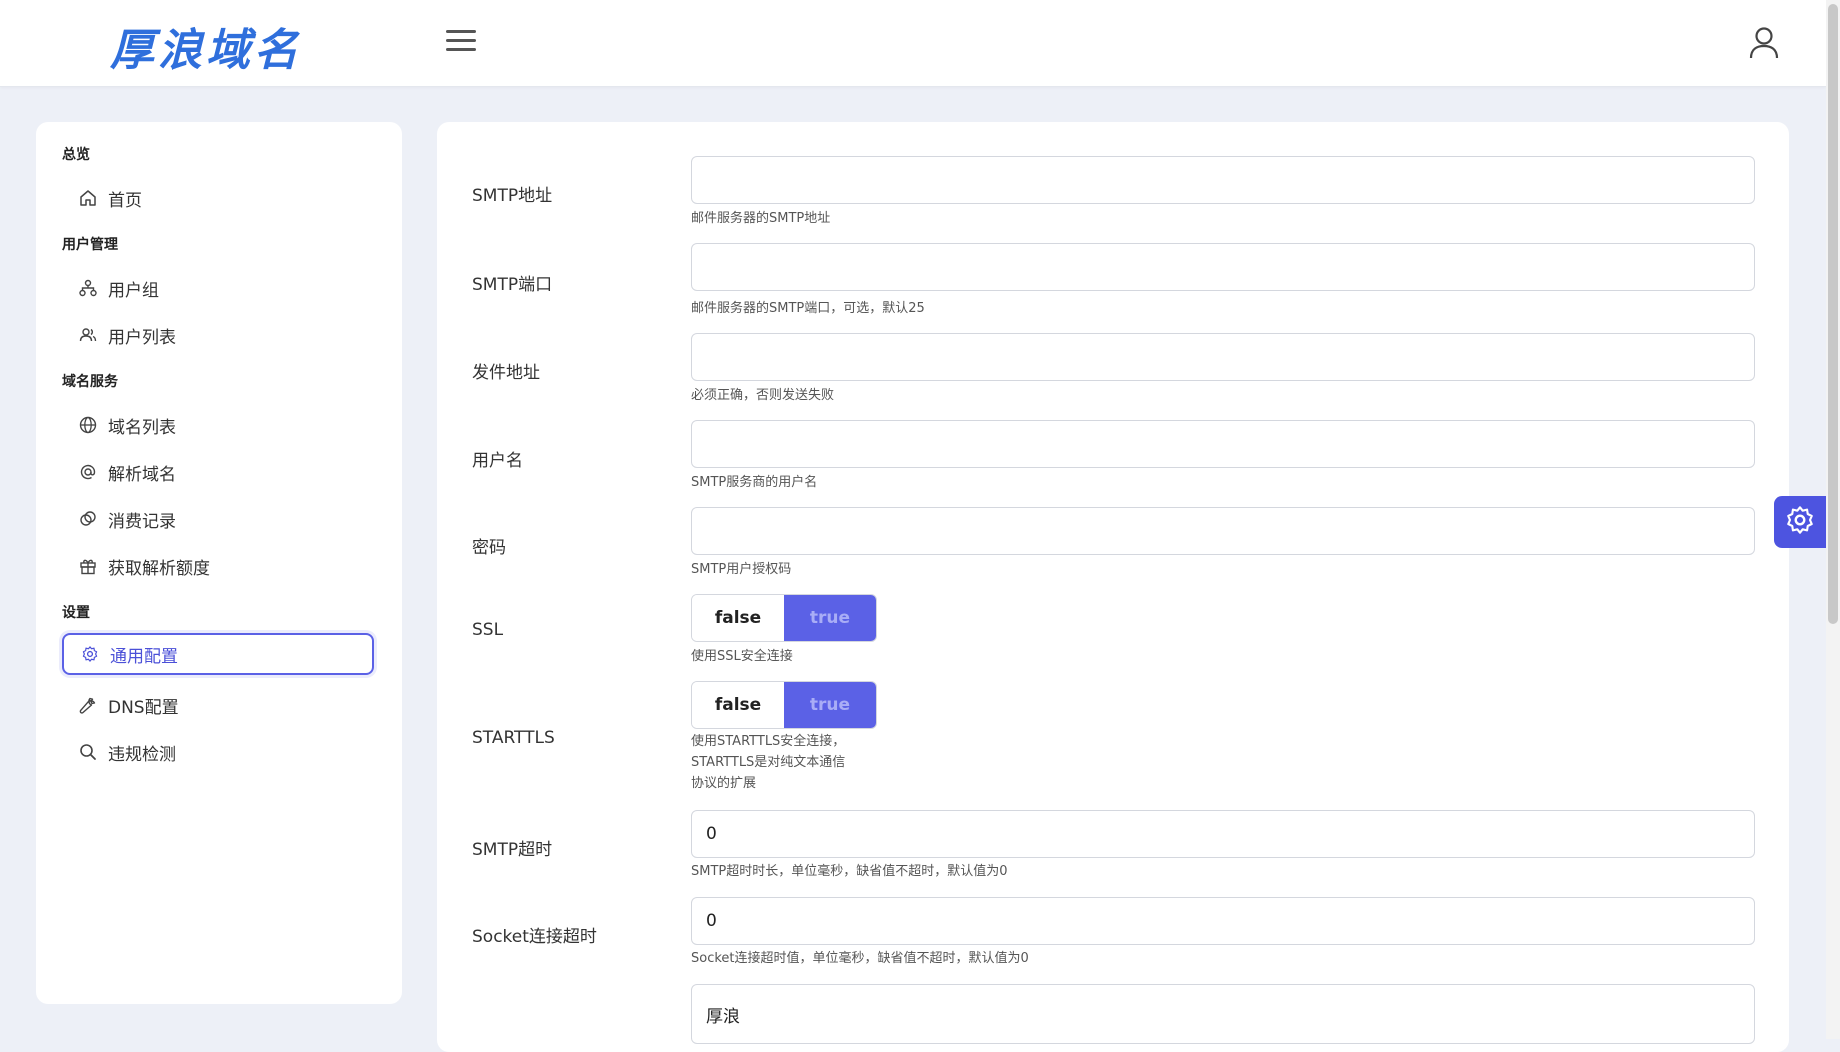  Describe the element at coordinates (461, 42) in the screenshot. I see `hamburger-menu-icon` at that location.